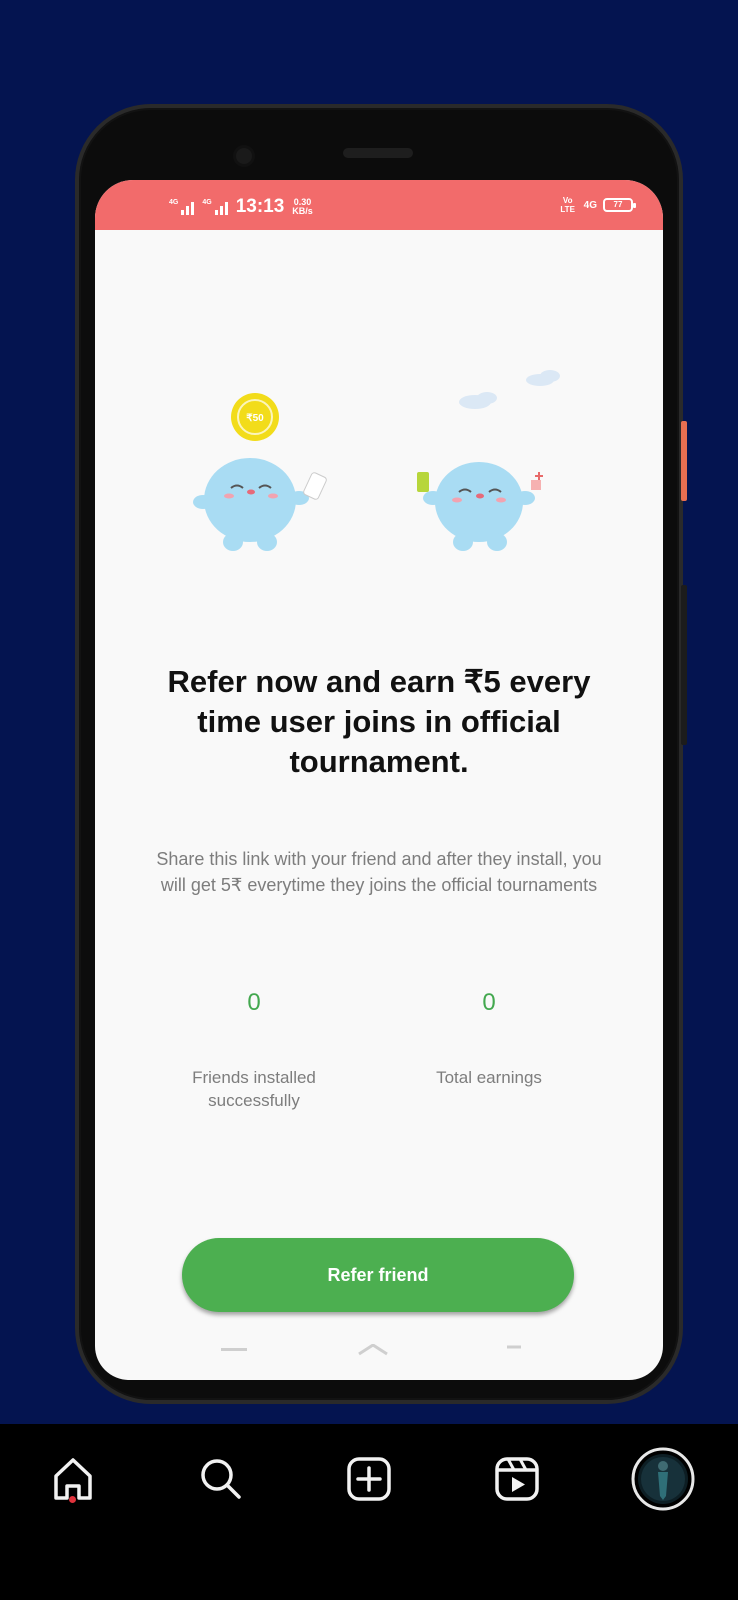  Describe the element at coordinates (489, 1038) in the screenshot. I see `total-earnings-stat: 0 Total earnings` at that location.